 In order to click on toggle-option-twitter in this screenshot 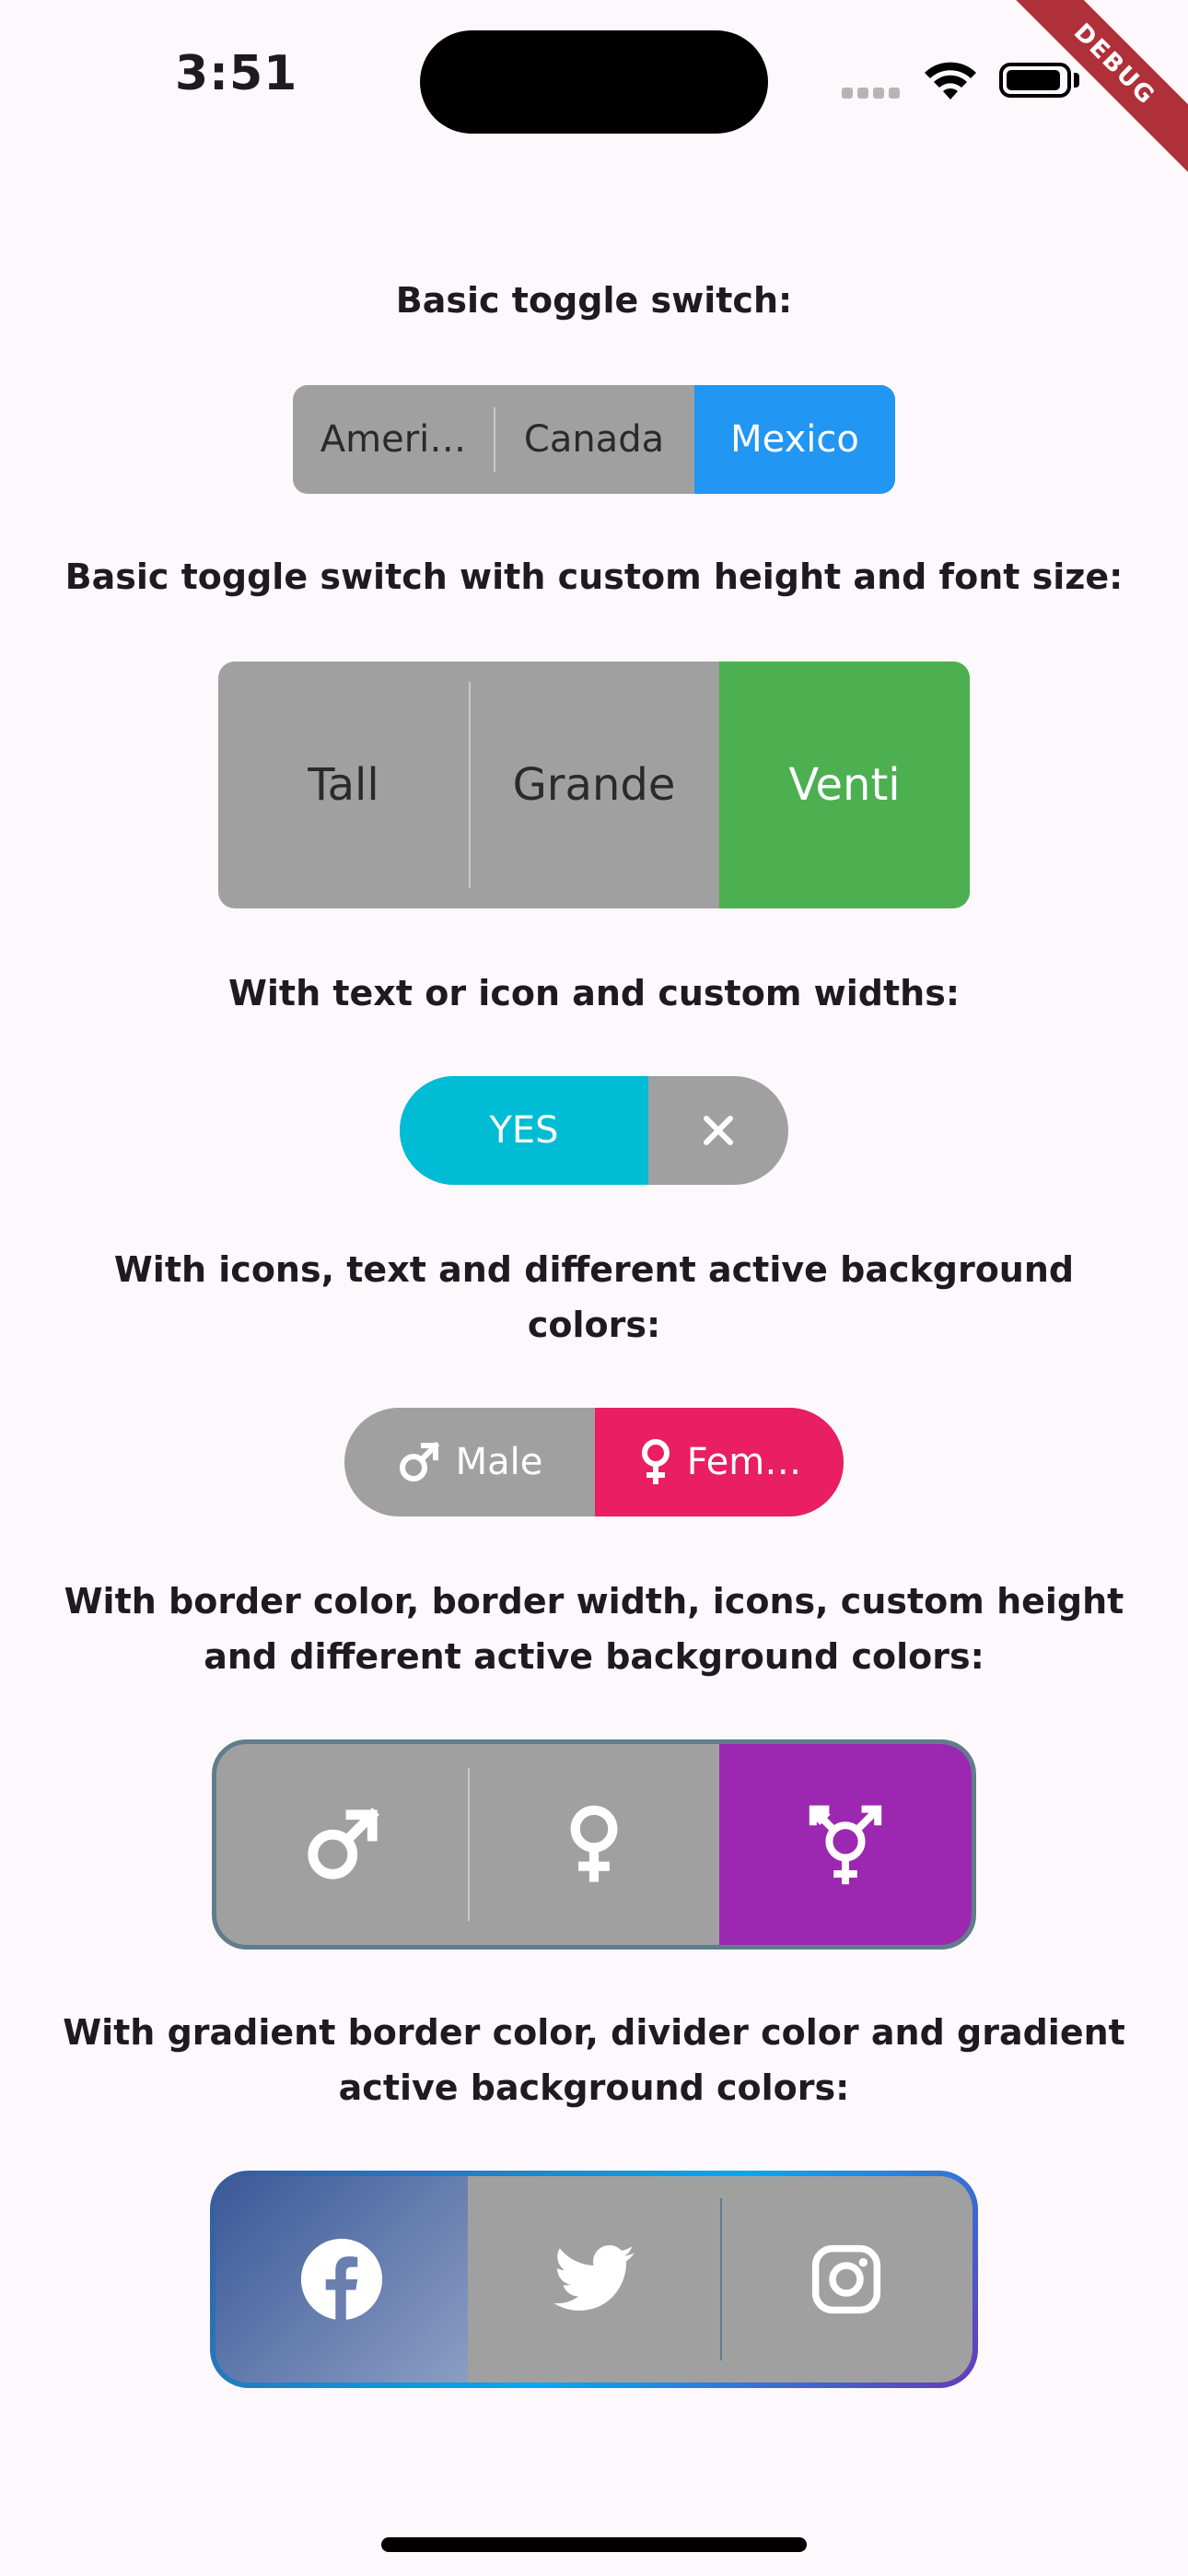, I will do `click(594, 2279)`.